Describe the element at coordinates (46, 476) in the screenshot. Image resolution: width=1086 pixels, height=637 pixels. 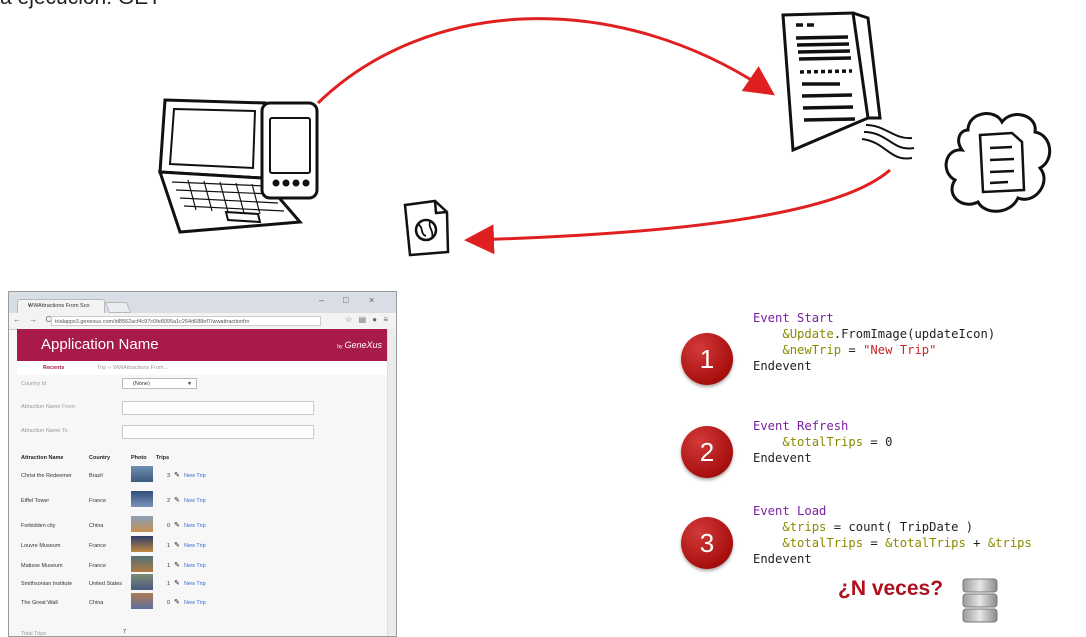
I see `attraction-name-cell: Christ the Redeemer` at that location.